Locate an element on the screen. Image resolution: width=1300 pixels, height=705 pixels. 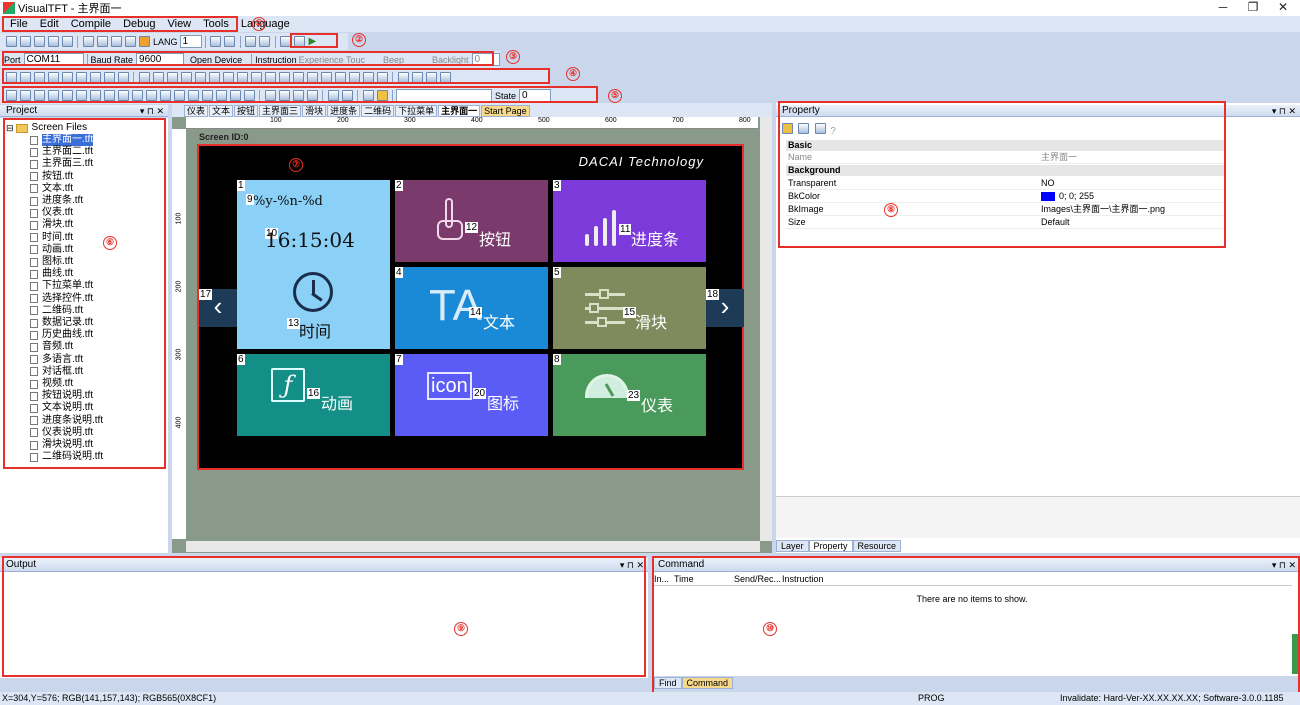
tile-slider: 5 15 滑块 is located at coordinates (629, 308).